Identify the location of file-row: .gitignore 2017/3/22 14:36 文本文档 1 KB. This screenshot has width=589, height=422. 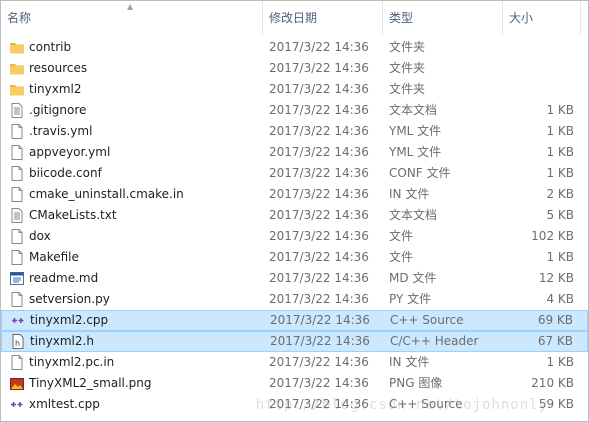
(294, 110).